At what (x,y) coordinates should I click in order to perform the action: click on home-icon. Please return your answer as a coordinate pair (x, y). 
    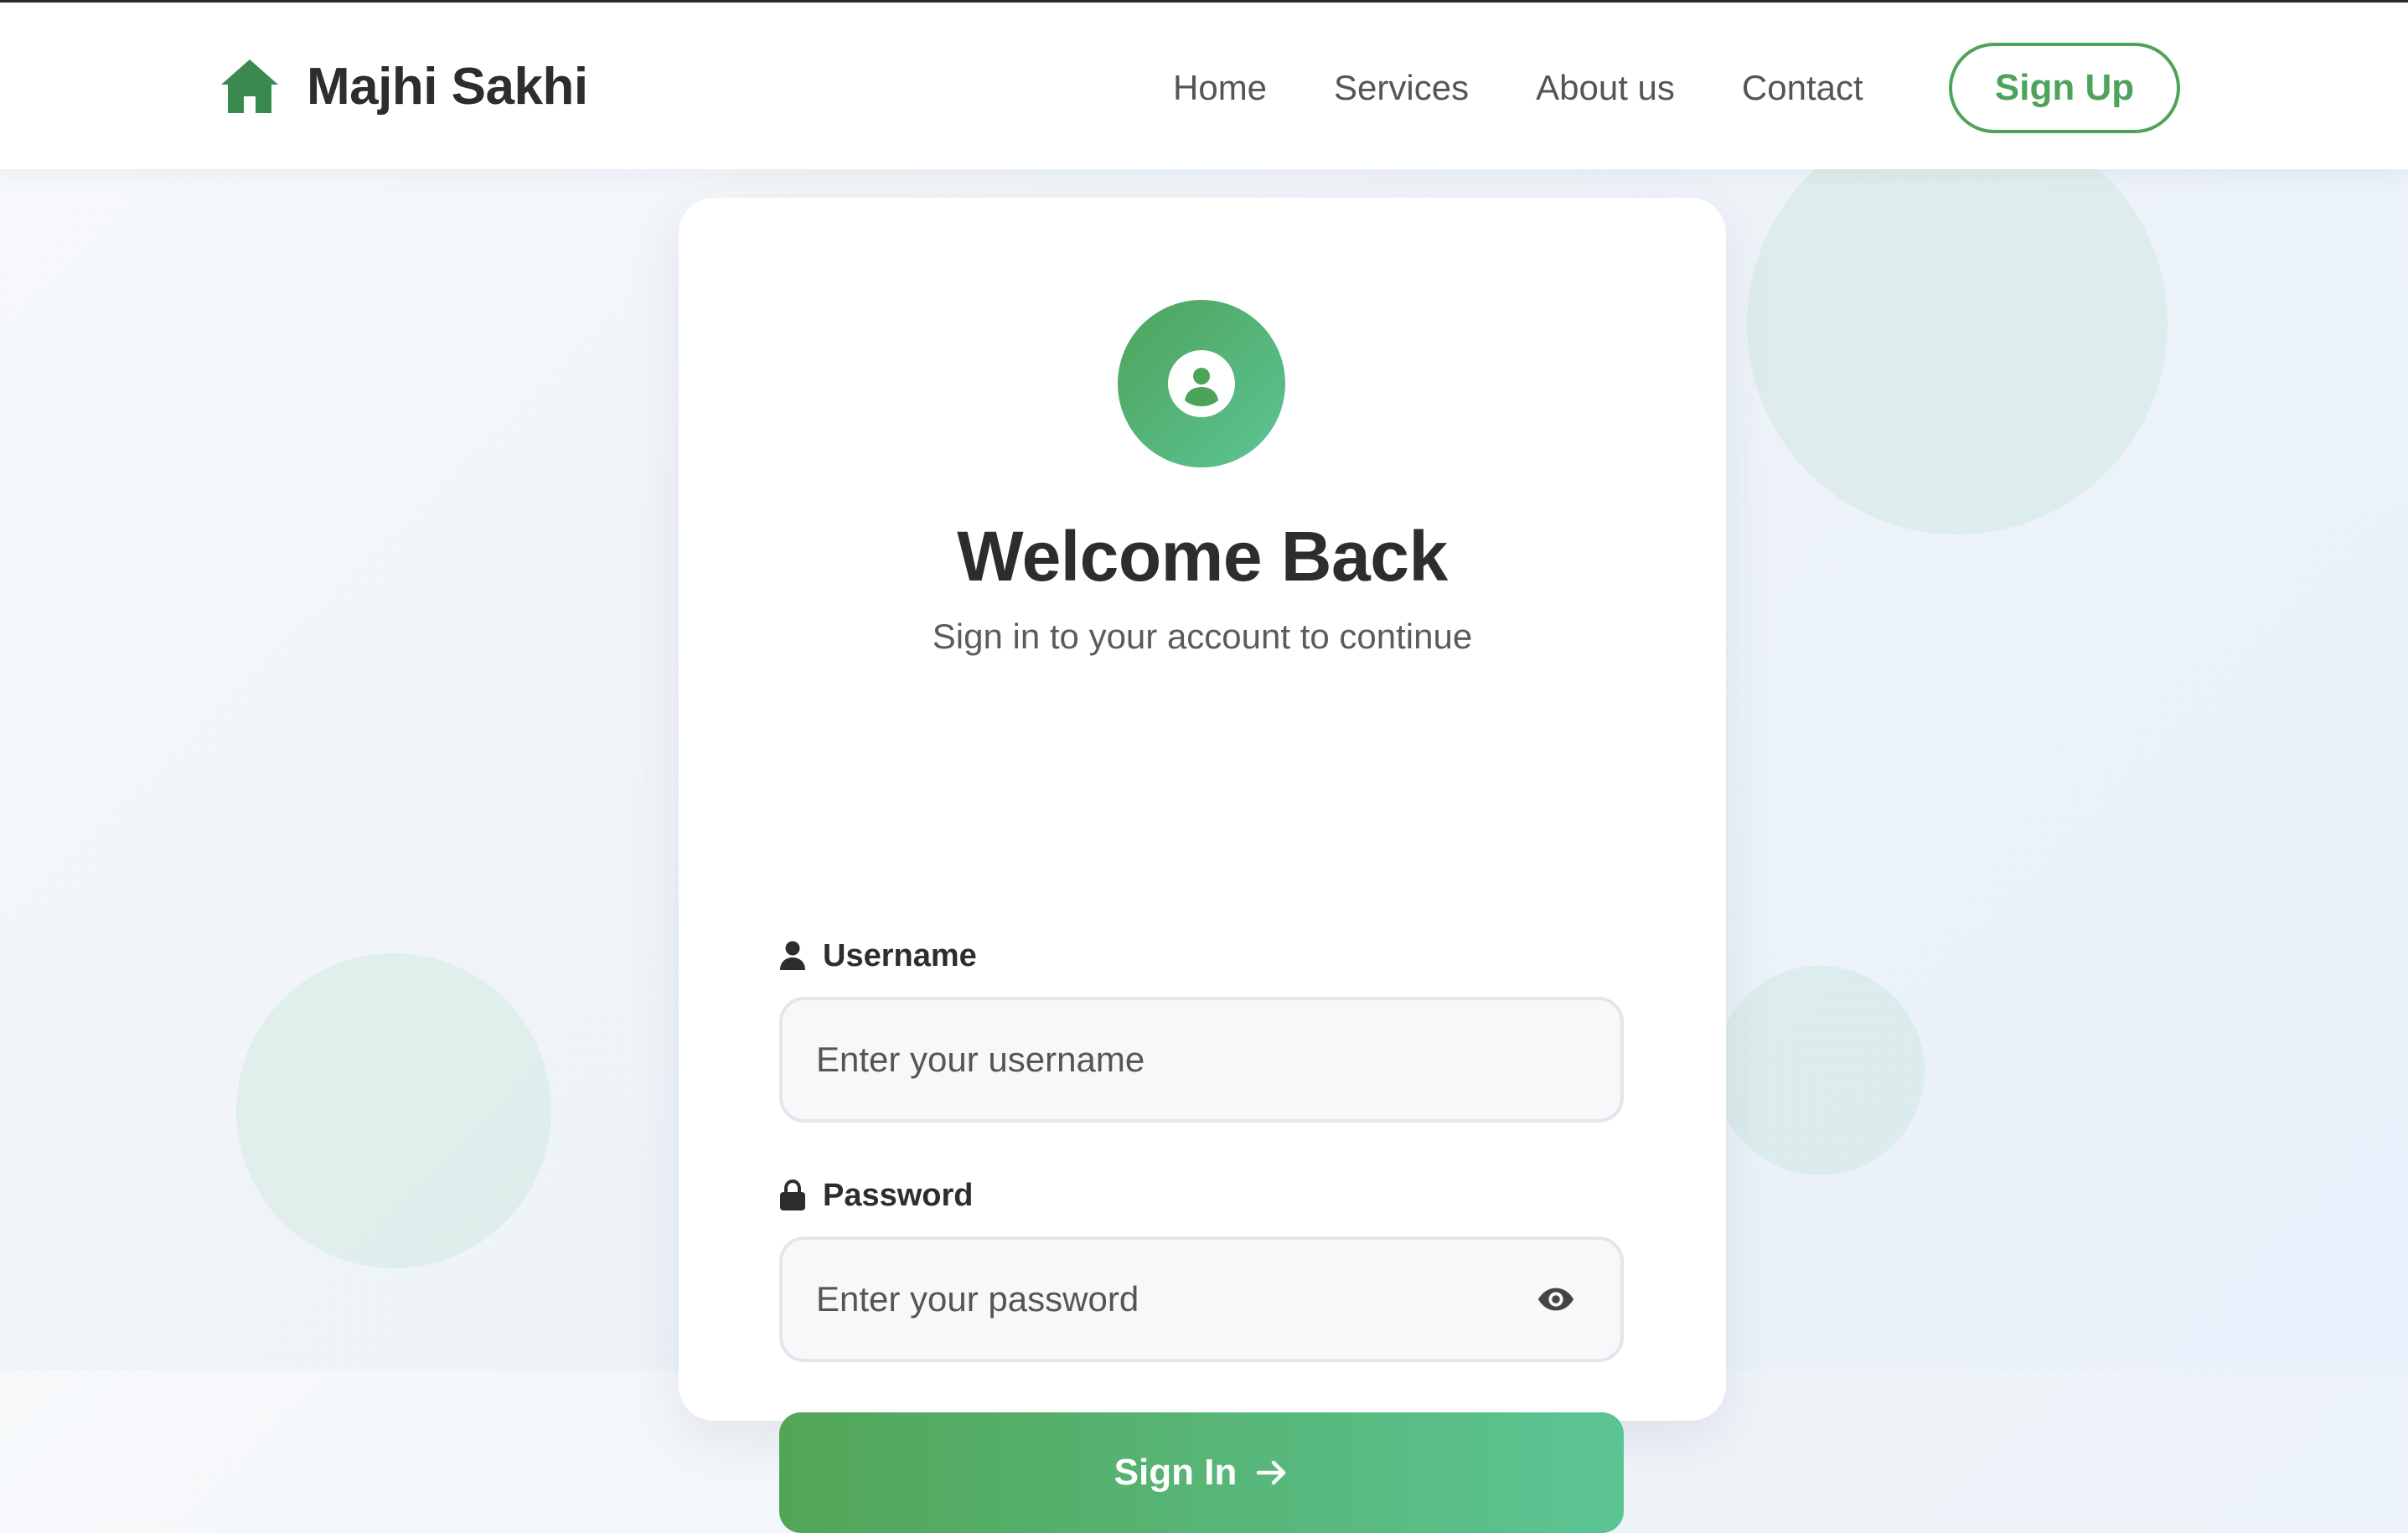
    Looking at the image, I should click on (250, 87).